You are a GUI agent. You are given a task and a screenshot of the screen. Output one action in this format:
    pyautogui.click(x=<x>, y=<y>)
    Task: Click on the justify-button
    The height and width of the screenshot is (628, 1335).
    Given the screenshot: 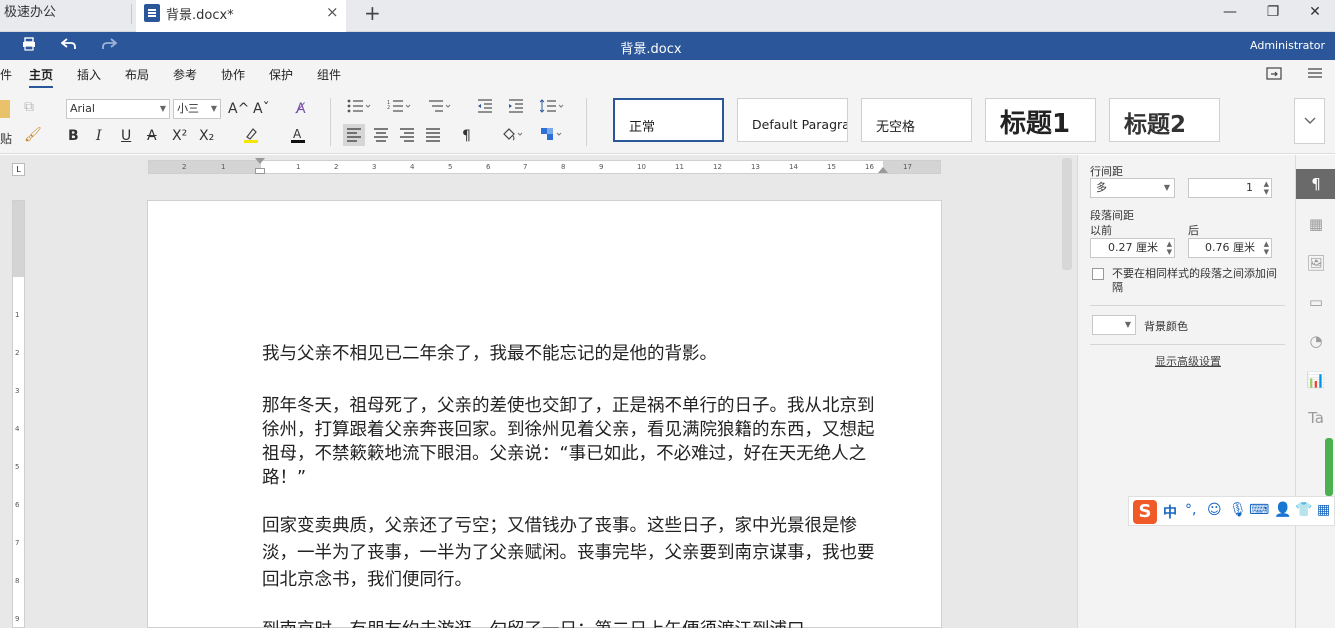 What is the action you would take?
    pyautogui.click(x=433, y=137)
    